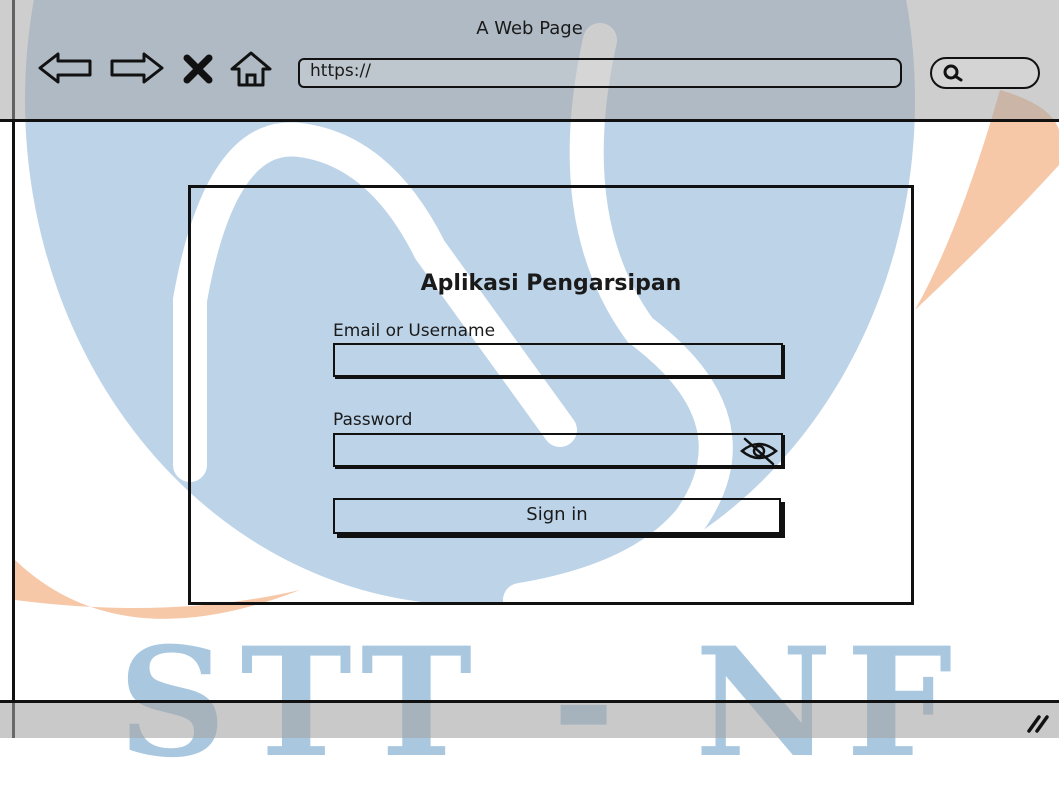  Describe the element at coordinates (66, 68) in the screenshot. I see `back-arrow-icon` at that location.